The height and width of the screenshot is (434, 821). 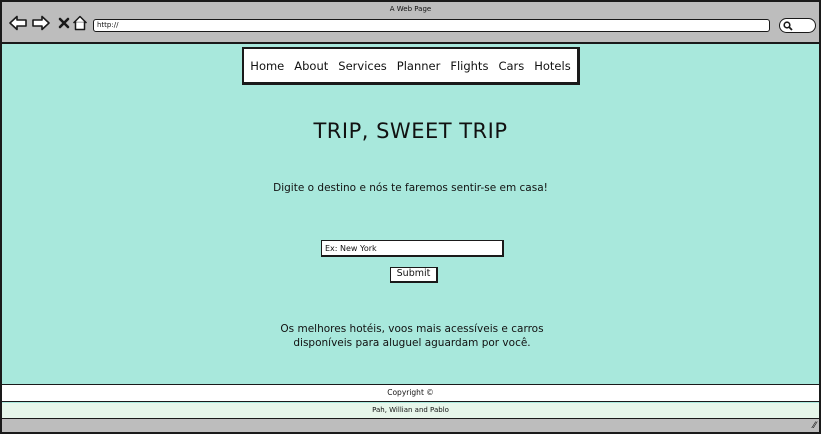 I want to click on address-bar: http://, so click(x=431, y=25).